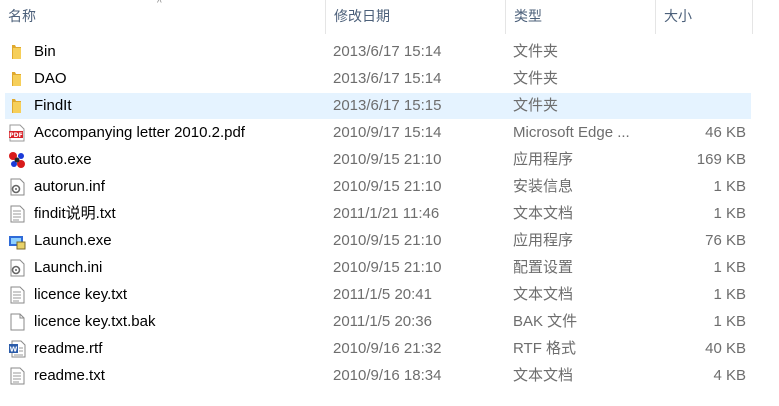  Describe the element at coordinates (22, 16) in the screenshot. I see `column-header-name-label: 名称` at that location.